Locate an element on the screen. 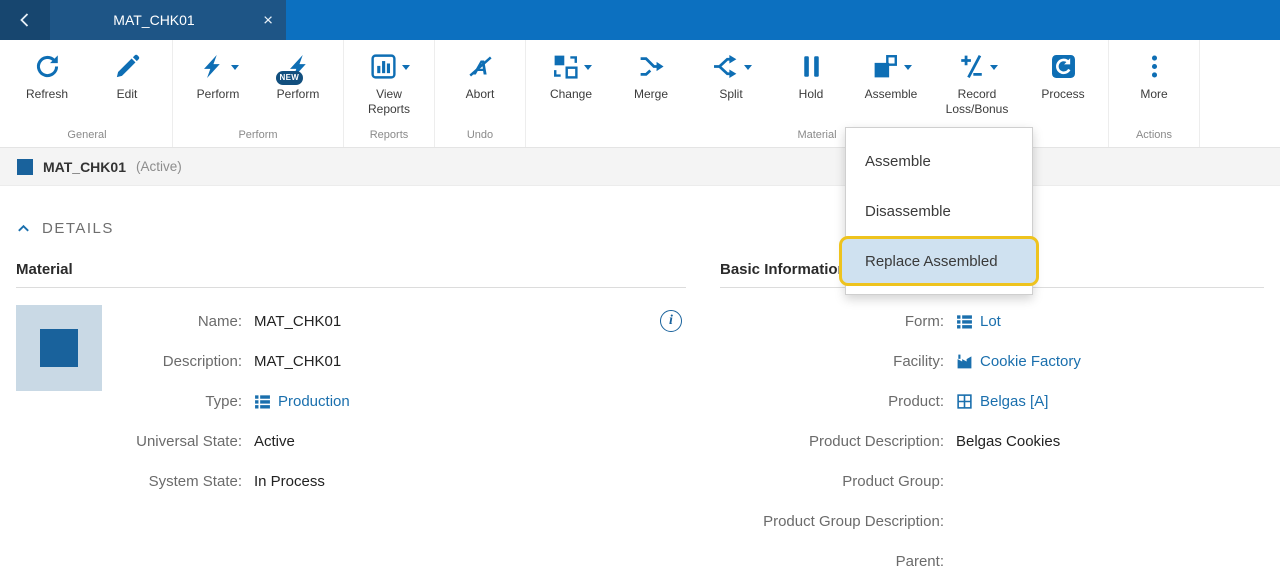  assemble-dropdown-menu: Assemble Disassemble Replace Assembled is located at coordinates (939, 211).